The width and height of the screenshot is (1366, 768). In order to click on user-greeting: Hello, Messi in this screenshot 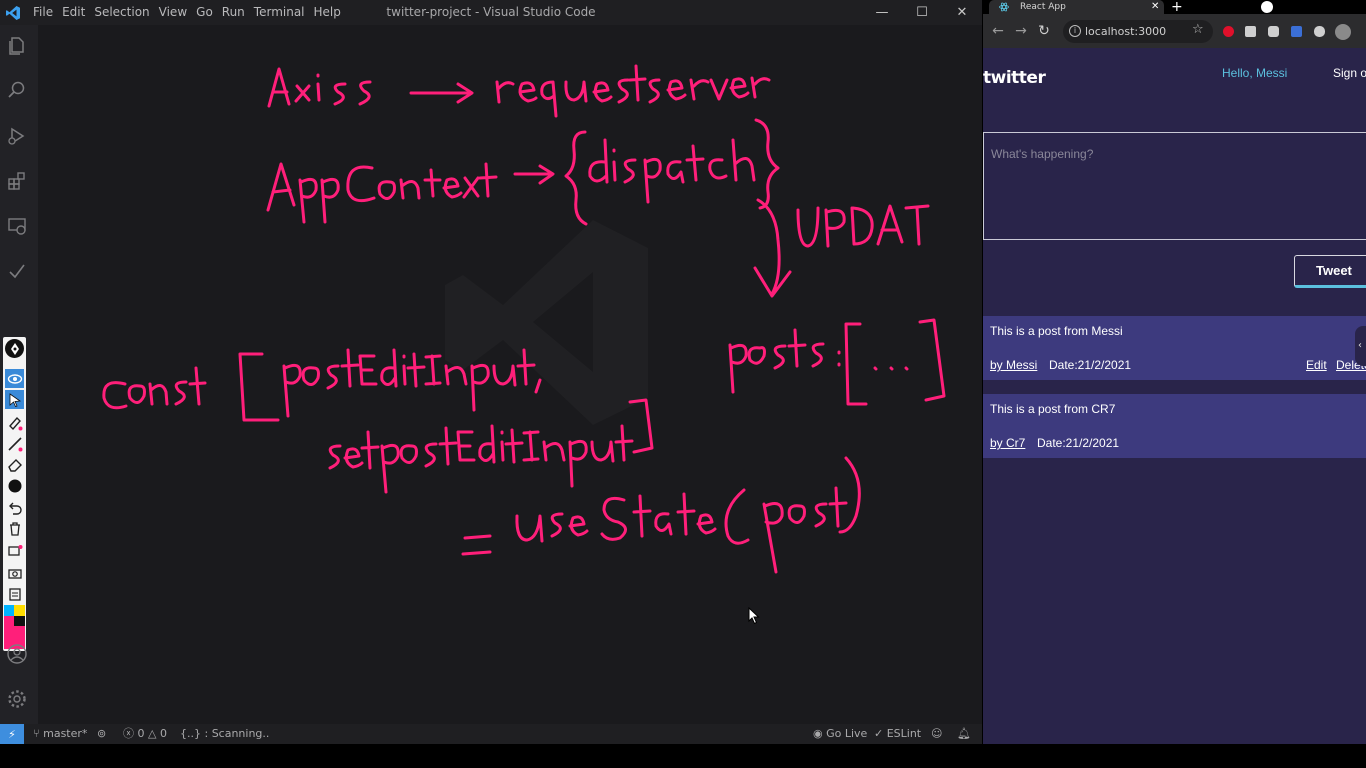, I will do `click(1254, 73)`.